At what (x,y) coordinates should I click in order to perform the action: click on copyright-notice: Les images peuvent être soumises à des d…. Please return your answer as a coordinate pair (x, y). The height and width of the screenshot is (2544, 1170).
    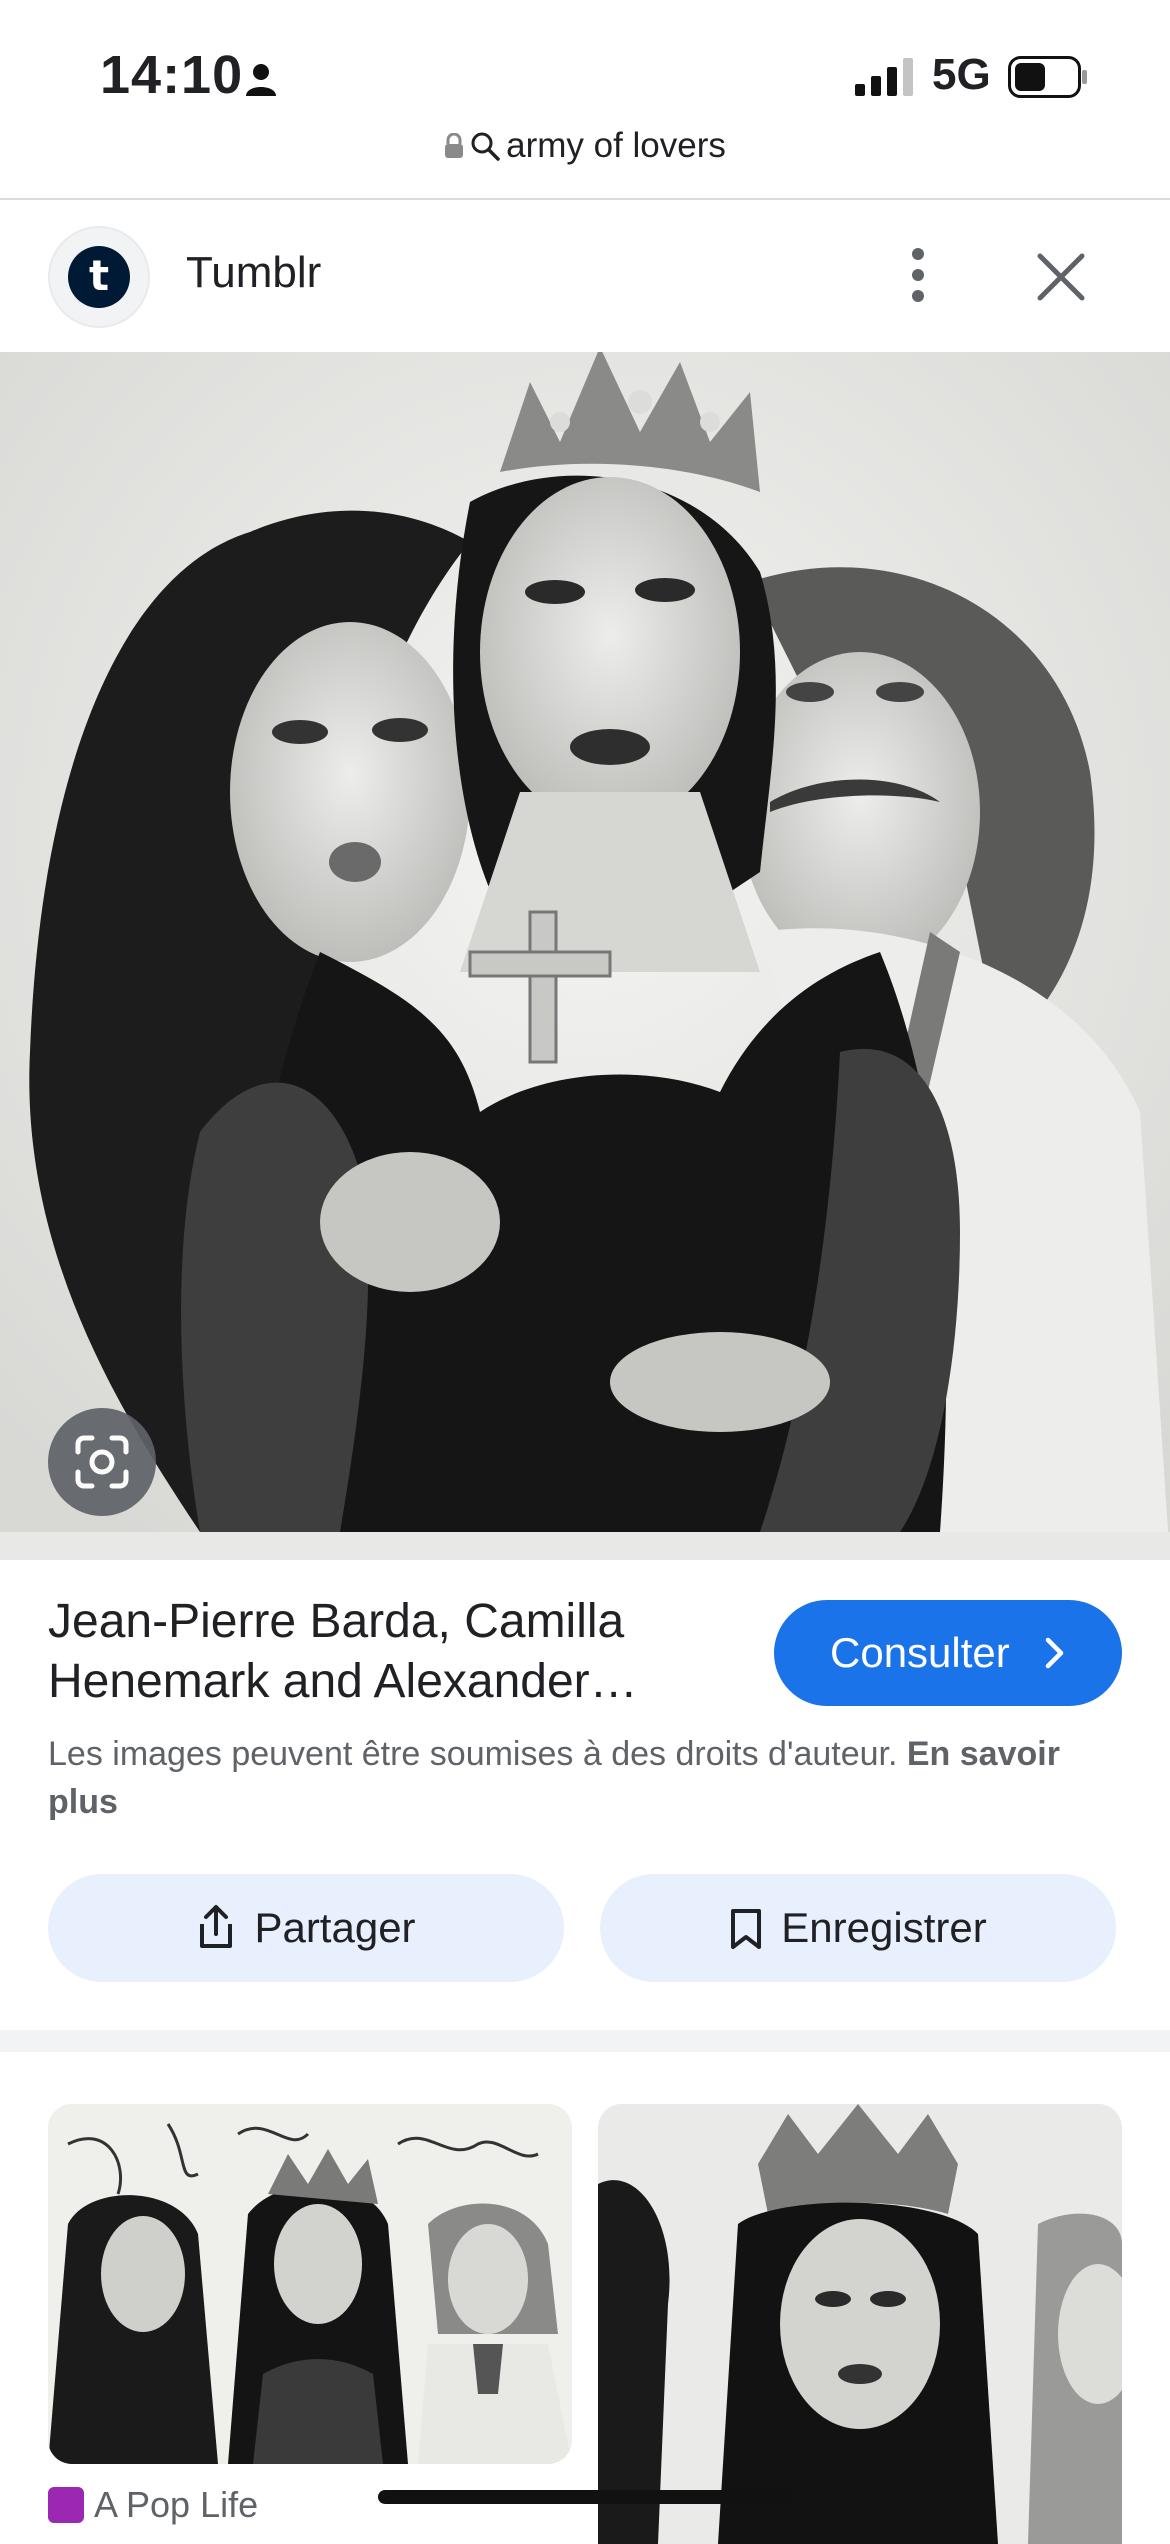
    Looking at the image, I should click on (583, 1778).